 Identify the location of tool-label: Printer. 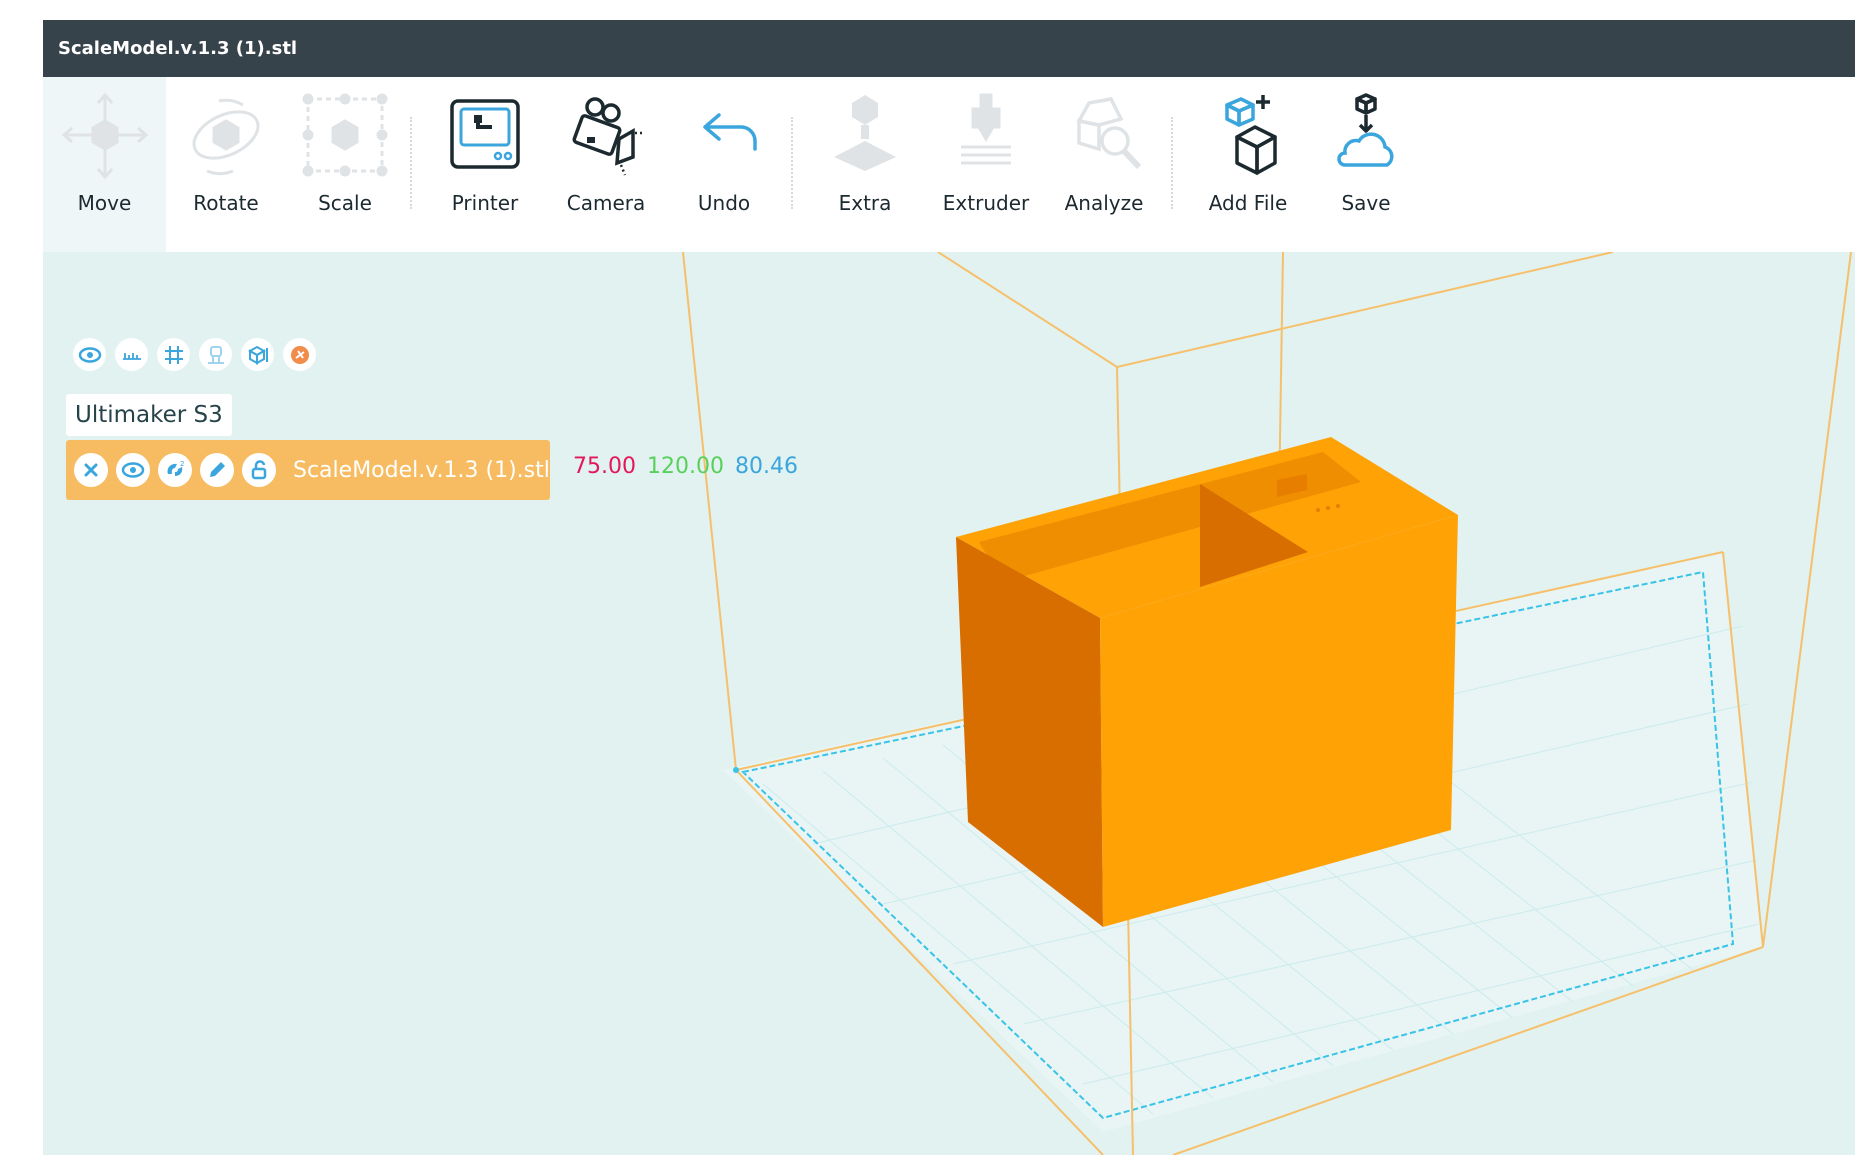
(485, 203).